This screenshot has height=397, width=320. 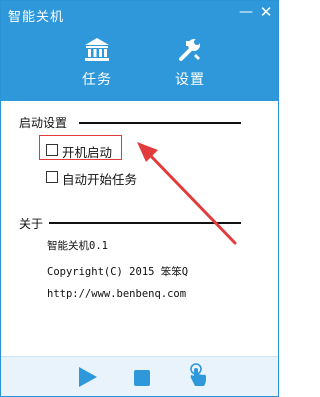 I want to click on stop-icon, so click(x=142, y=378).